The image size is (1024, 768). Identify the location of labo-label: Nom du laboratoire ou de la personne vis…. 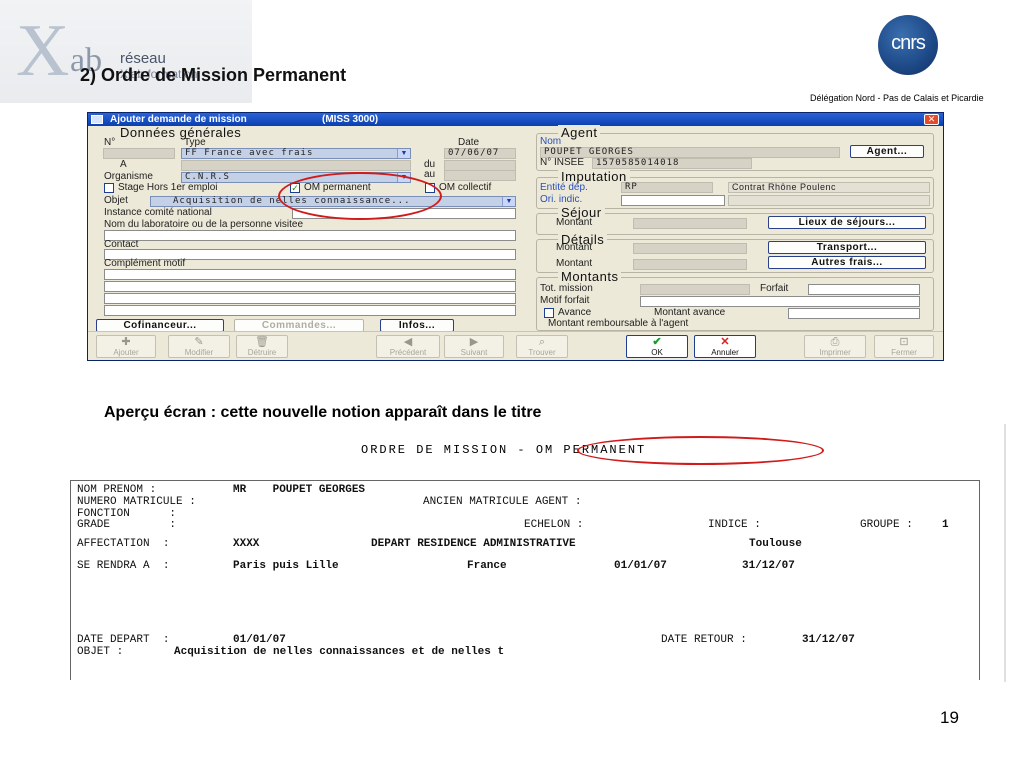
(204, 224).